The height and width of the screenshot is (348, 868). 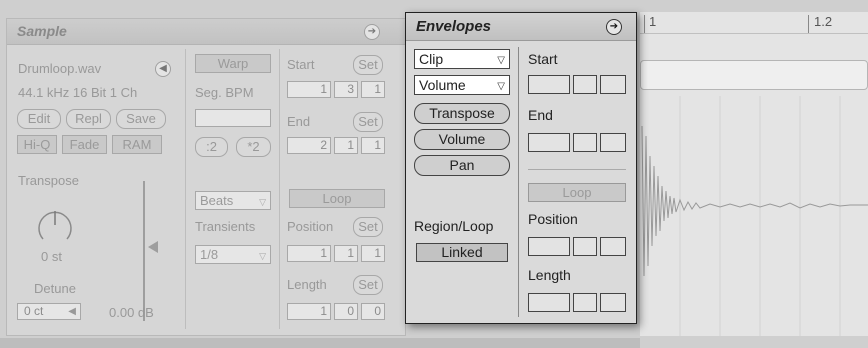 What do you see at coordinates (225, 226) in the screenshot?
I see `transients-label: Transients` at bounding box center [225, 226].